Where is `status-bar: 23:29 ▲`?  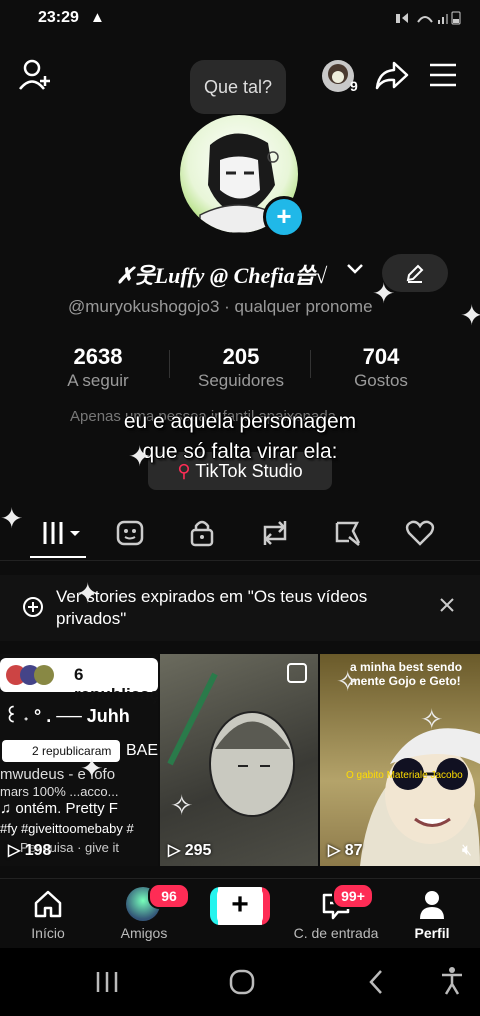
status-bar: 23:29 ▲ is located at coordinates (240, 19).